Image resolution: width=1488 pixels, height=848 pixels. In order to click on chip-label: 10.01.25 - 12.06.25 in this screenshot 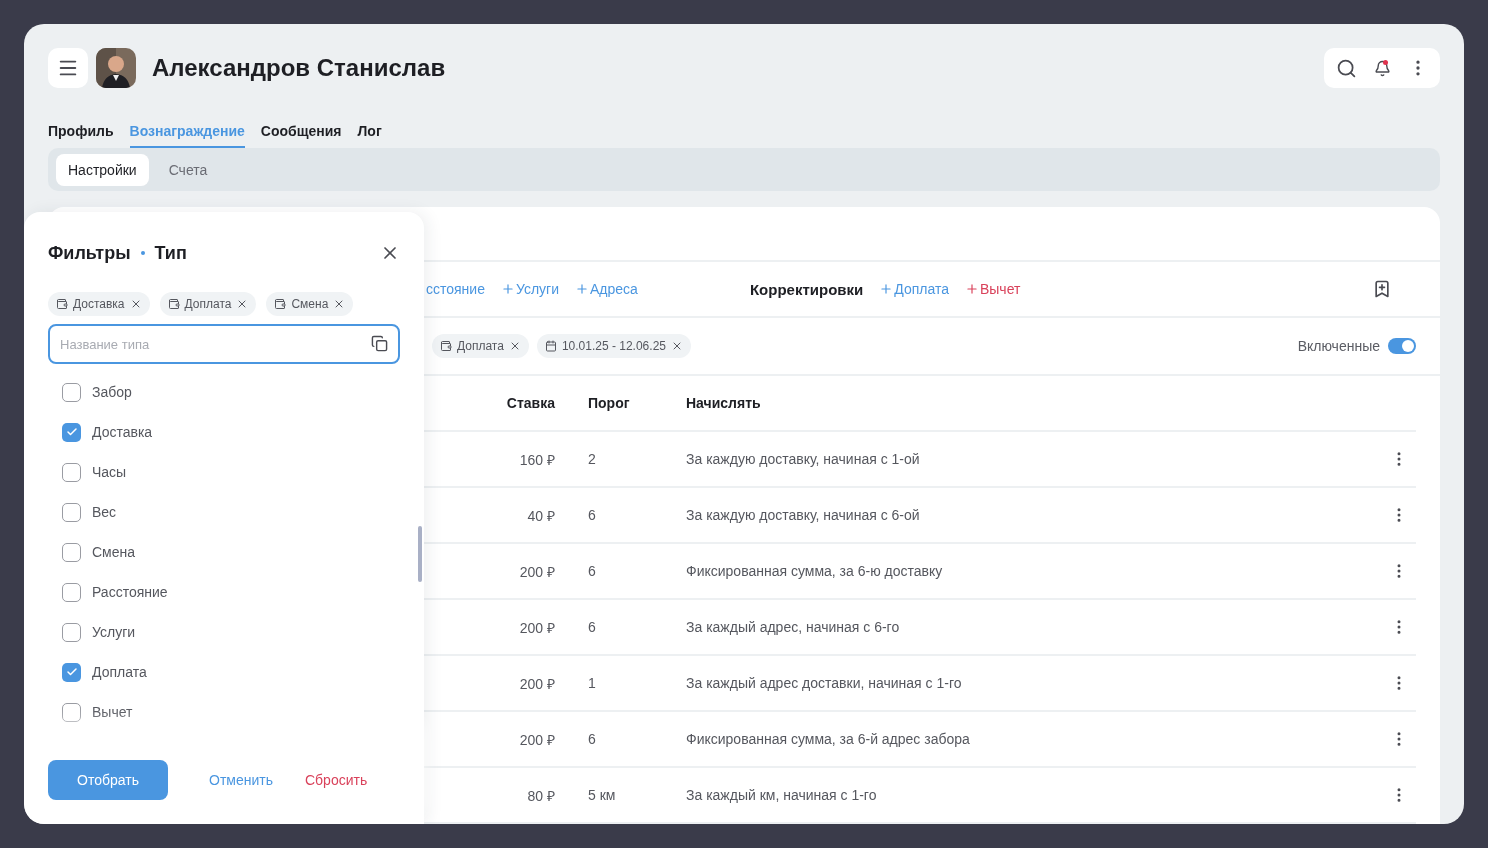, I will do `click(613, 346)`.